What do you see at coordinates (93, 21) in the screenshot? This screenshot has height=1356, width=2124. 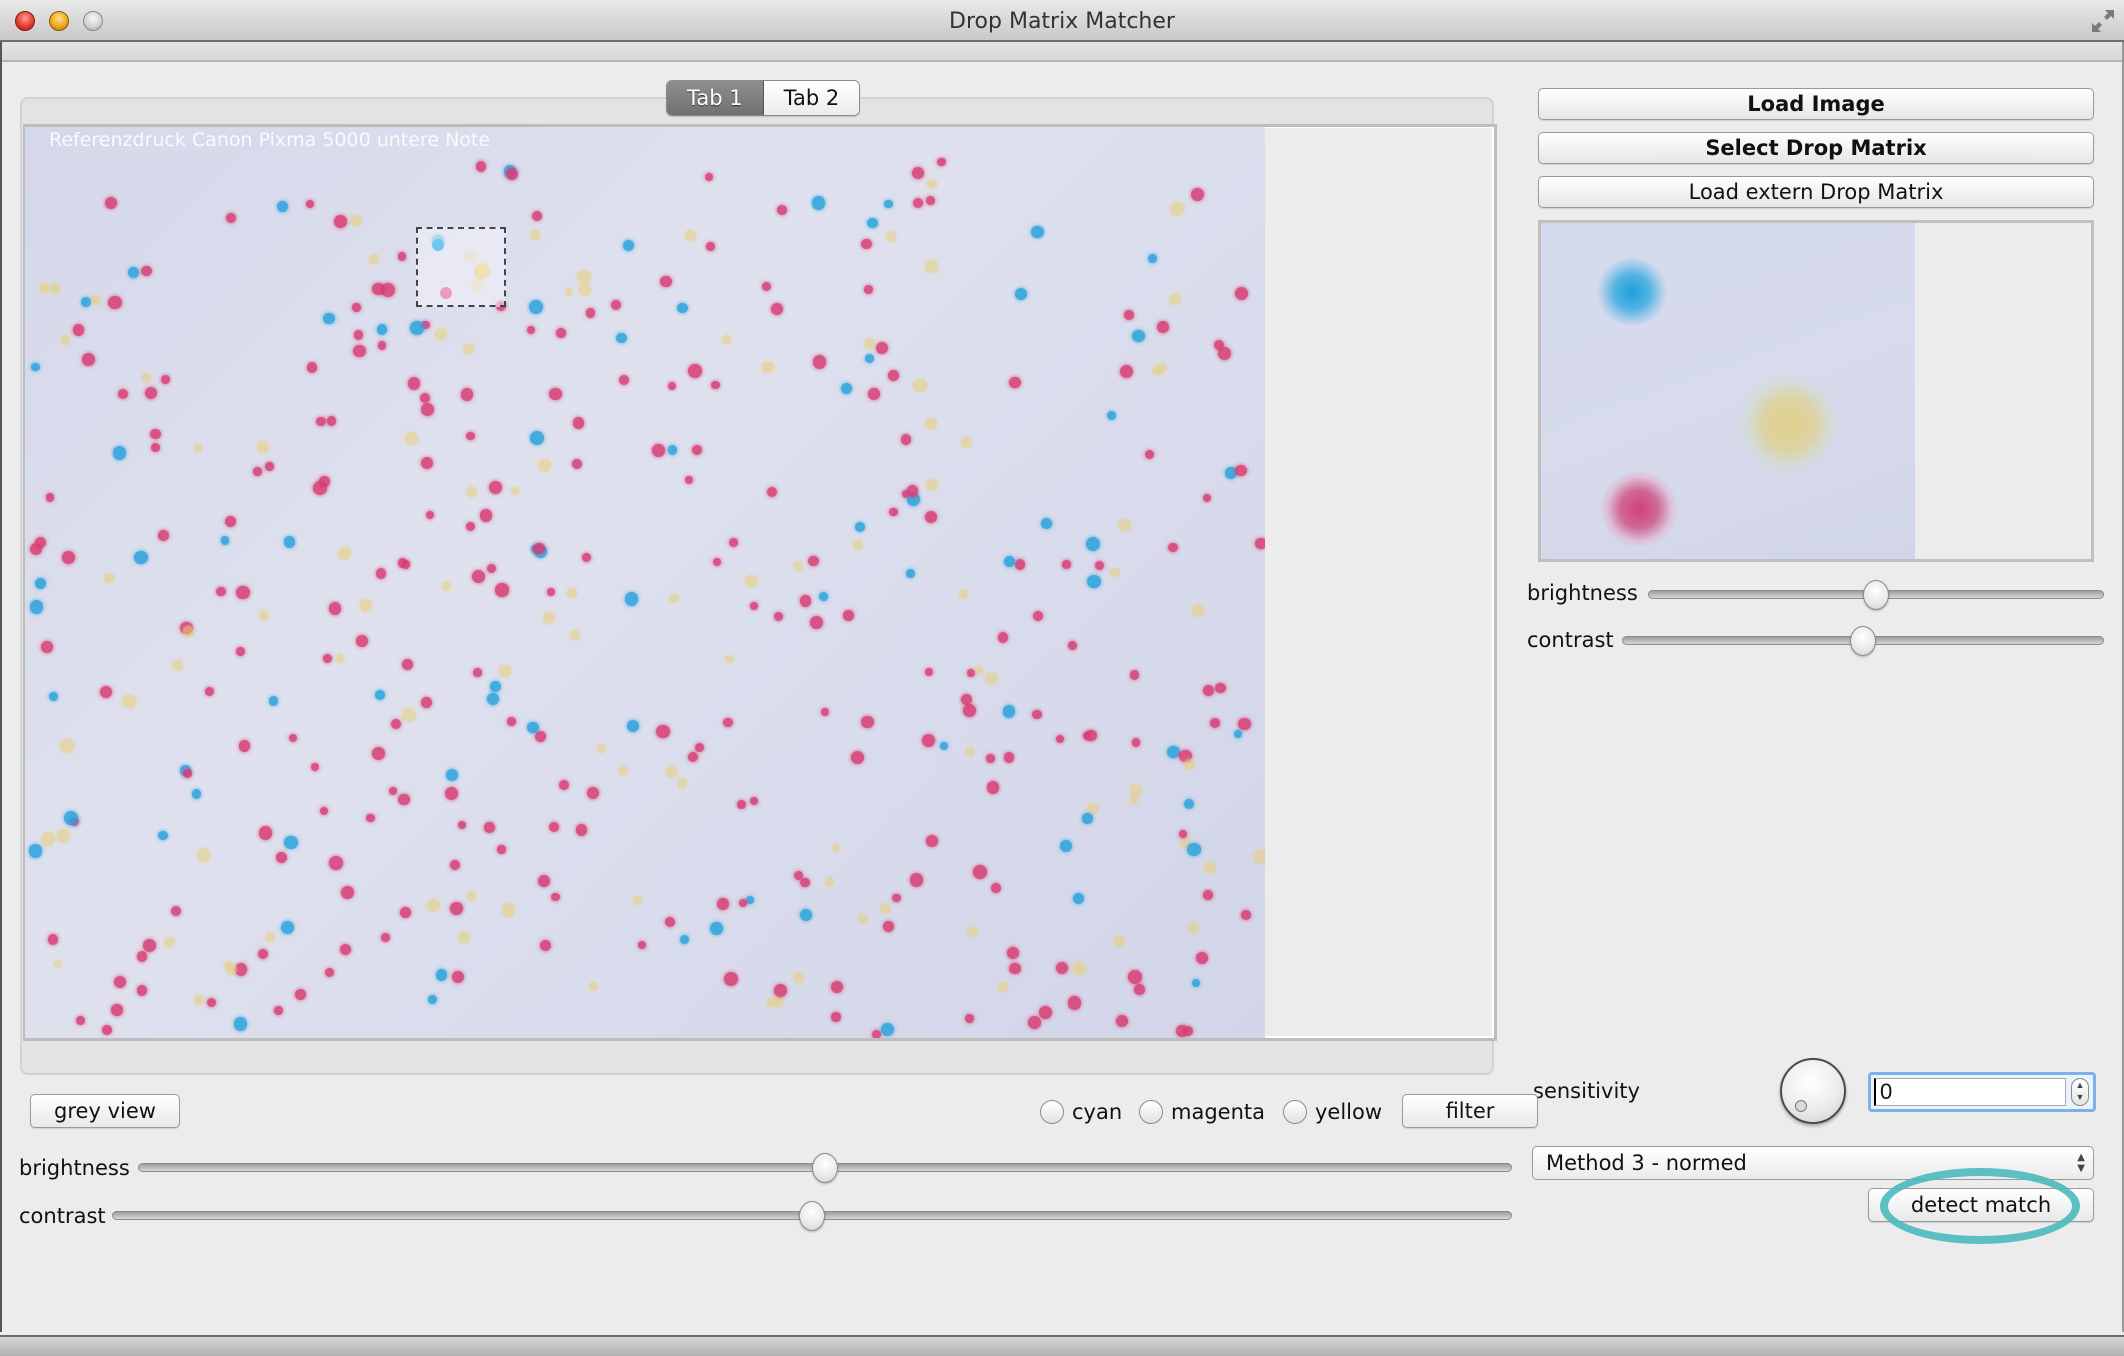 I see `zoom-window-button` at bounding box center [93, 21].